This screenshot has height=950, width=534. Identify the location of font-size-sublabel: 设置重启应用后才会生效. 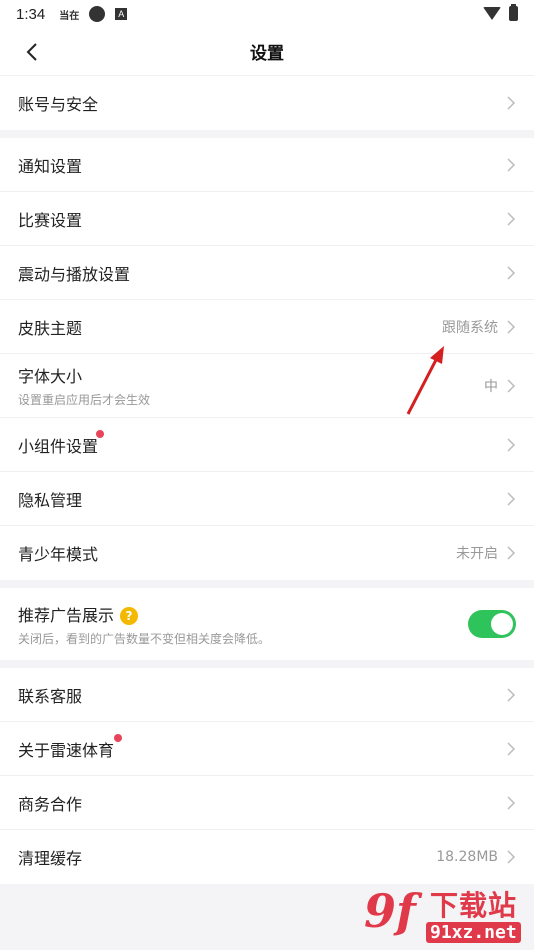
(84, 400).